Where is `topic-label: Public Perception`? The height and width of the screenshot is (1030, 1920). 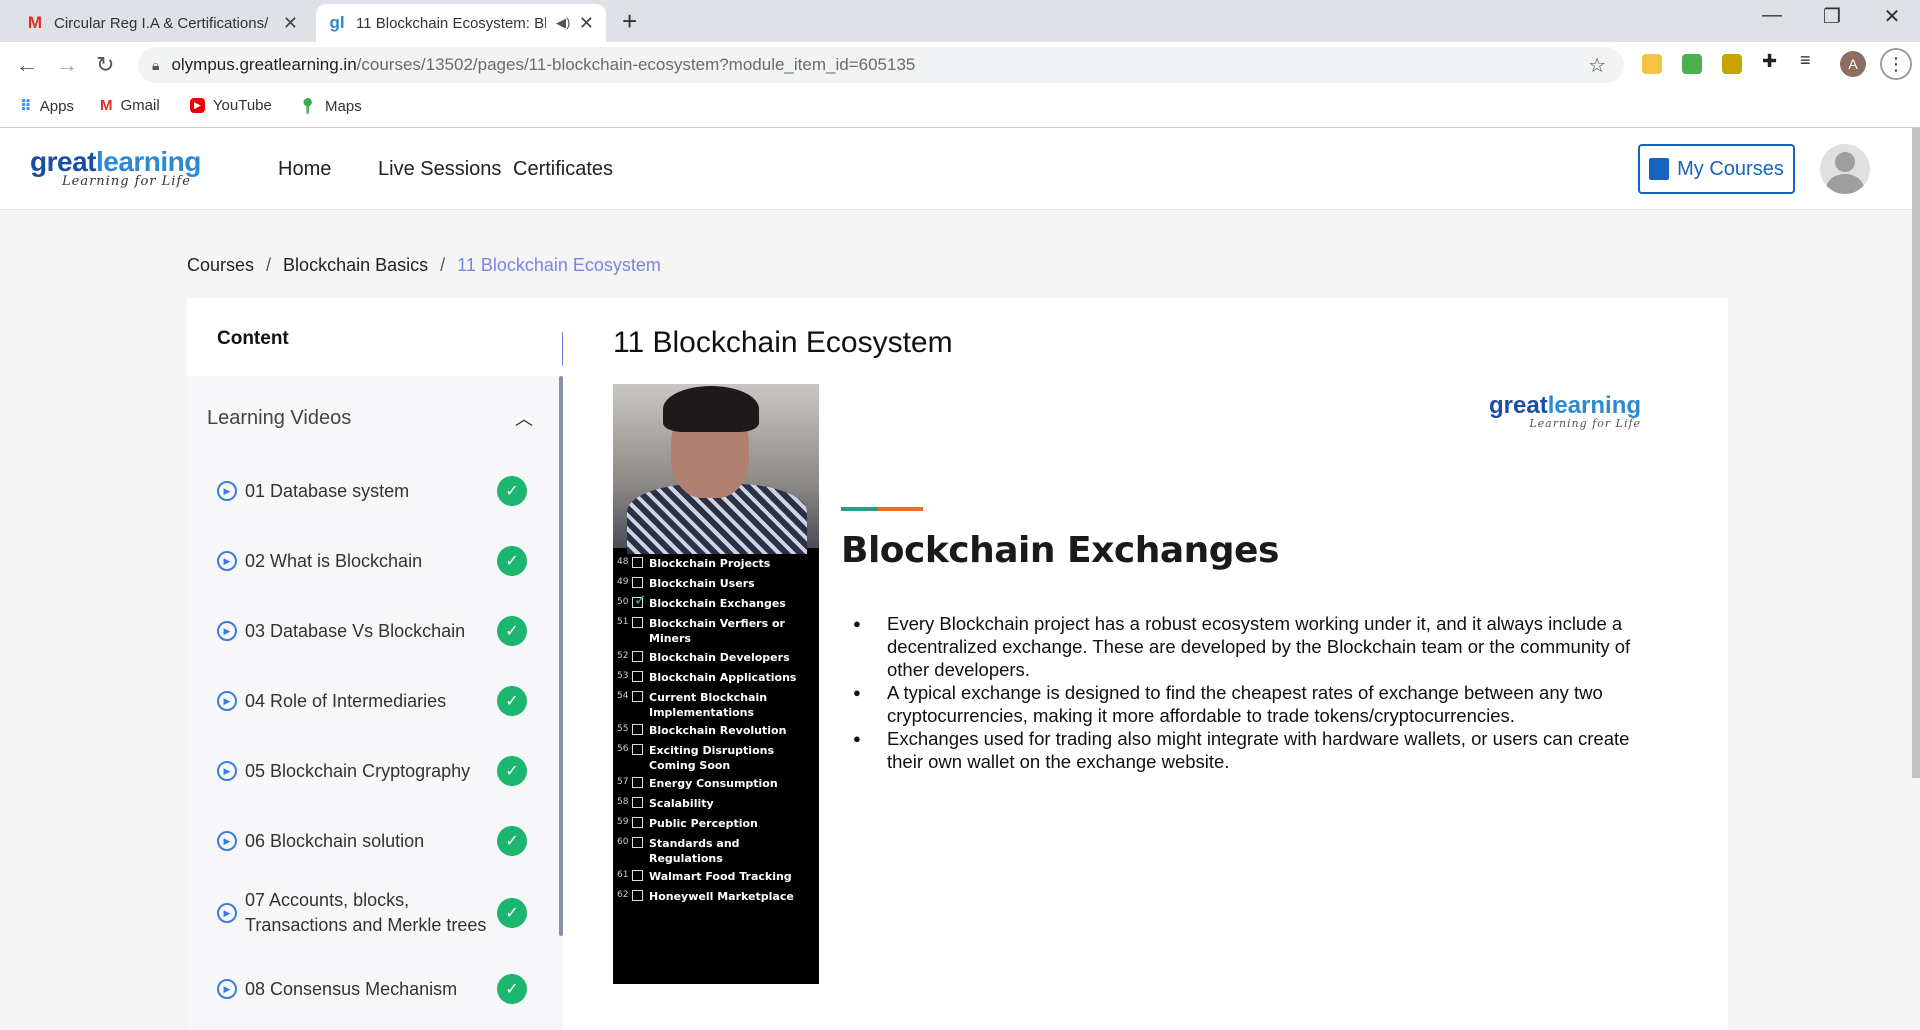
topic-label: Public Perception is located at coordinates (703, 823).